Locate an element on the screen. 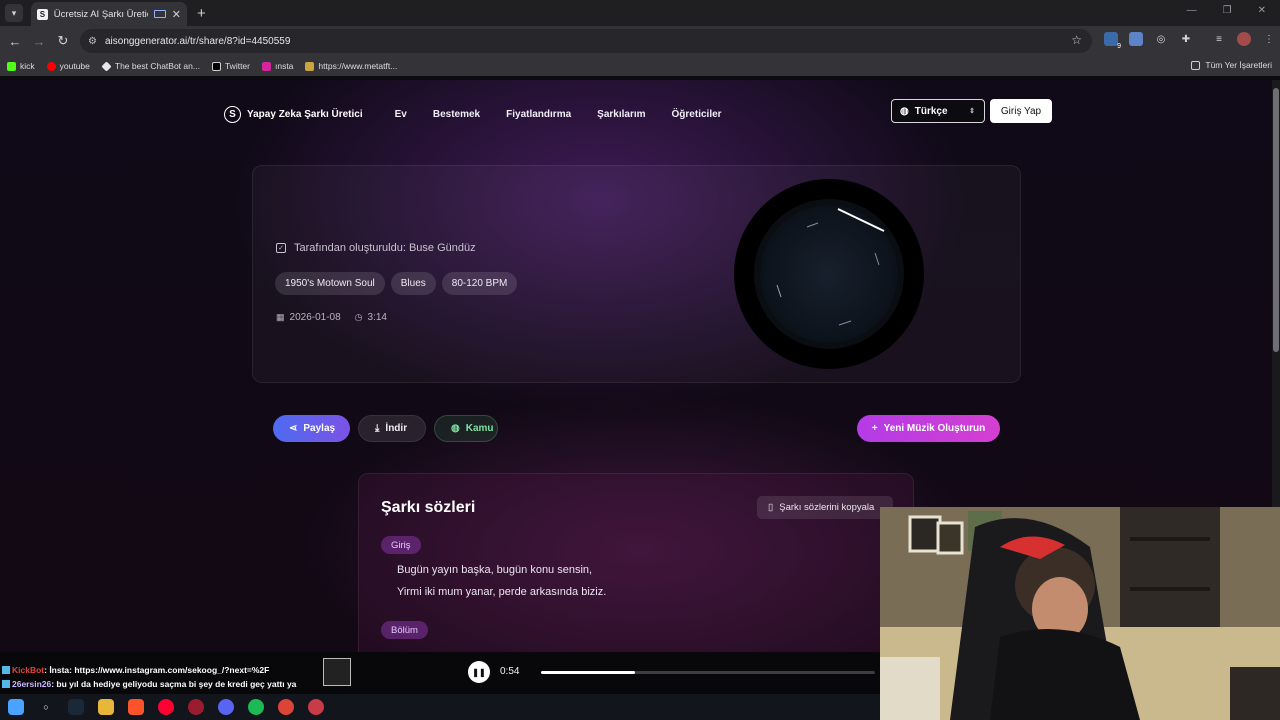 The height and width of the screenshot is (720, 1280). extensions-puzzle-icon: ✚ is located at coordinates (1186, 39).